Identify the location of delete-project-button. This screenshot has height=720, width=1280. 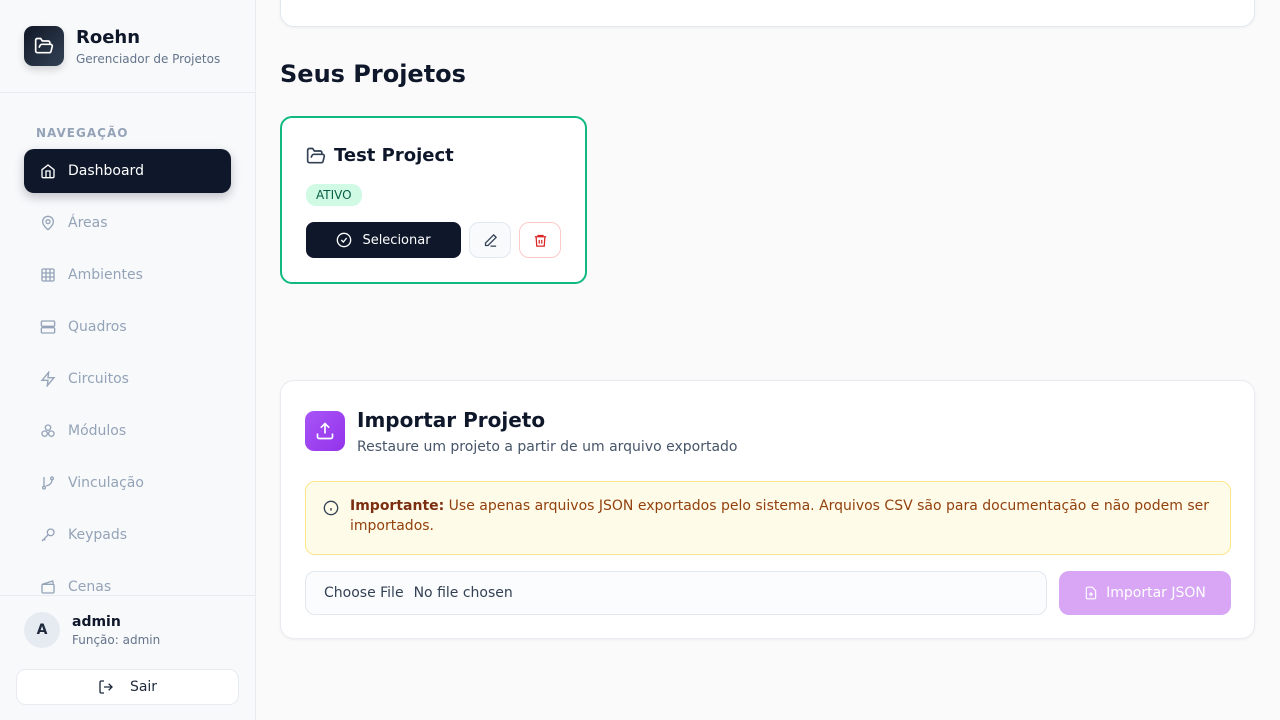
(540, 240).